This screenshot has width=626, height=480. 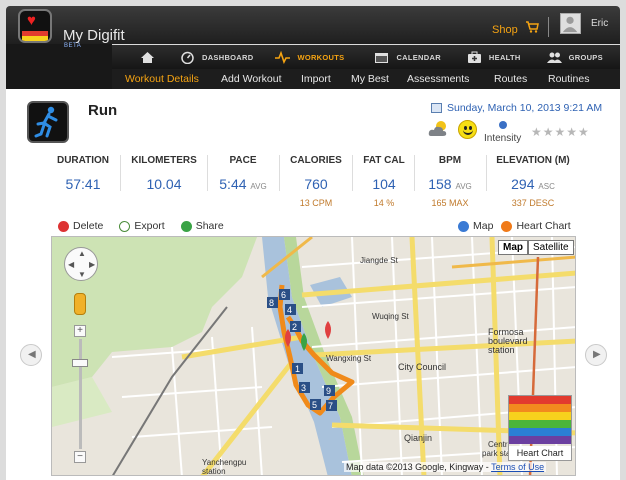 What do you see at coordinates (243, 184) in the screenshot?
I see `stat-value: 5:44 AVG` at bounding box center [243, 184].